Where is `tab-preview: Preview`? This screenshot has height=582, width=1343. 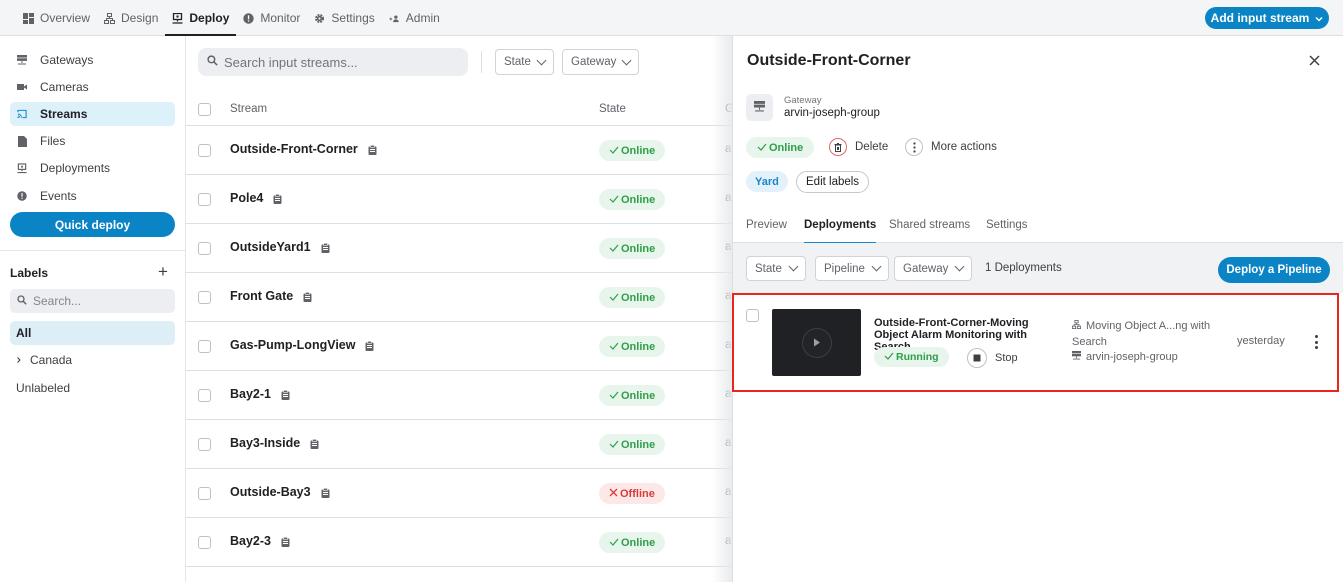 tab-preview: Preview is located at coordinates (766, 224).